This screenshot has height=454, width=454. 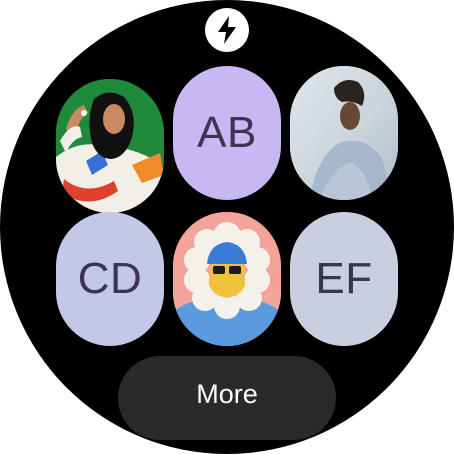 I want to click on avatar-illustration-hijab, so click(x=110, y=146).